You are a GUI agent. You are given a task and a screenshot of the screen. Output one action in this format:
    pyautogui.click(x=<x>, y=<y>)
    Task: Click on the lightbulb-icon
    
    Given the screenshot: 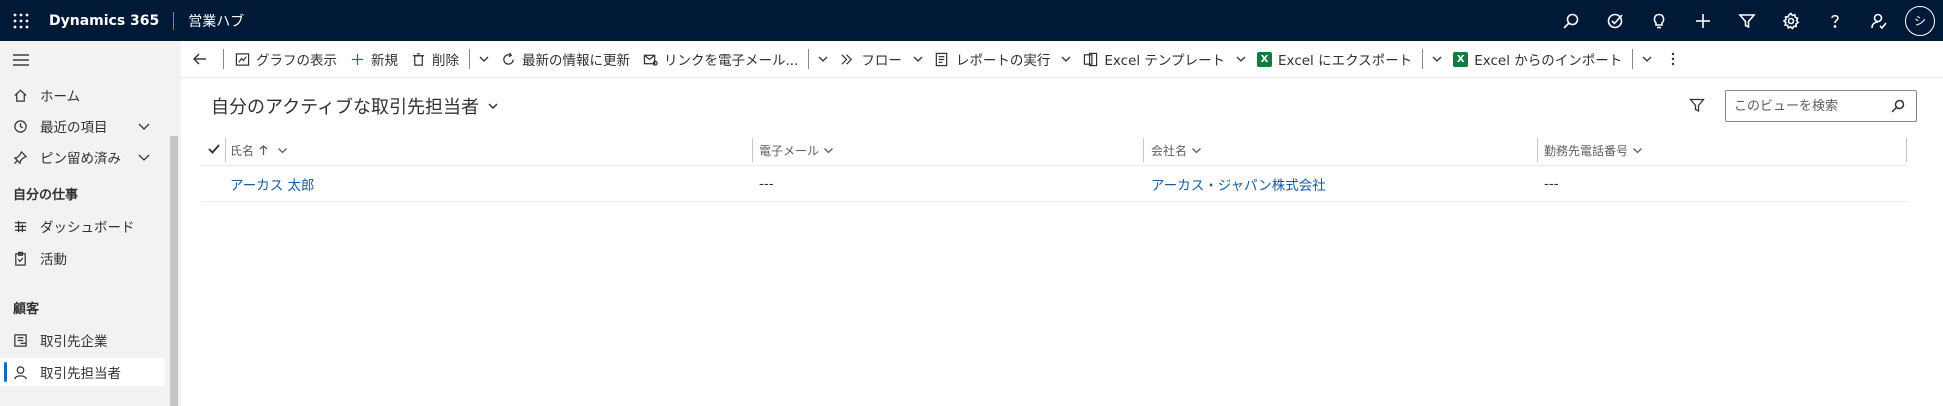 What is the action you would take?
    pyautogui.click(x=1659, y=20)
    